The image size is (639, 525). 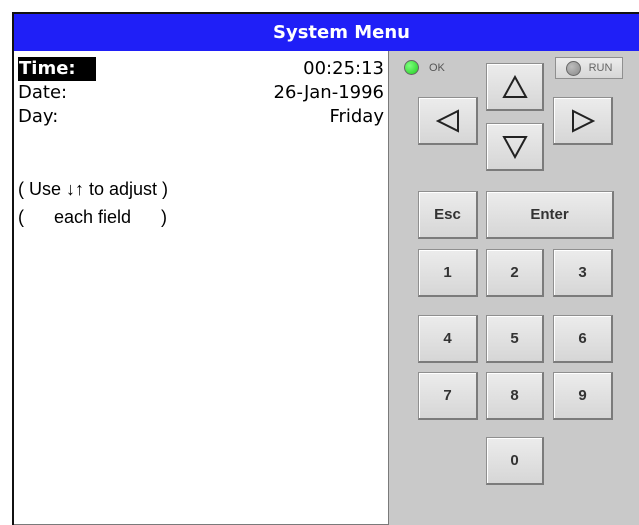 I want to click on digit-0-label: 0, so click(x=514, y=460).